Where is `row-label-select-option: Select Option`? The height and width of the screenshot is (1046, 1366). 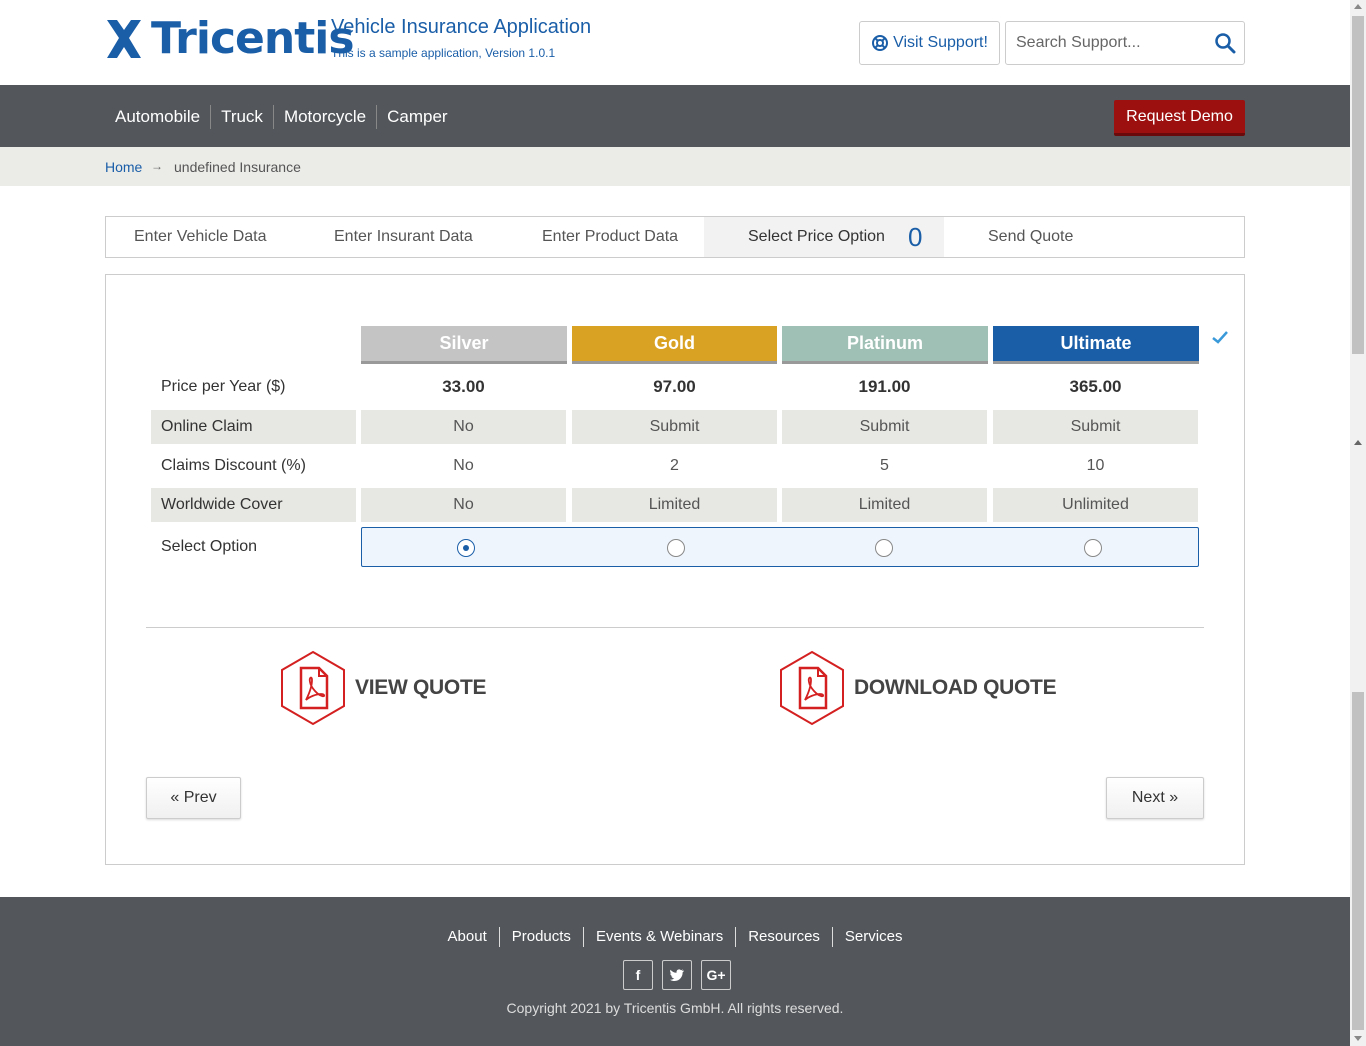
row-label-select-option: Select Option is located at coordinates (209, 546).